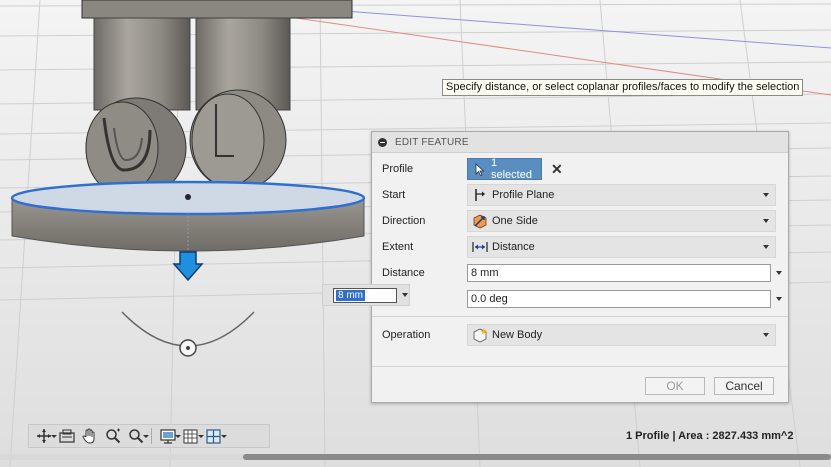  Describe the element at coordinates (398, 169) in the screenshot. I see `profile-label: Profile` at that location.